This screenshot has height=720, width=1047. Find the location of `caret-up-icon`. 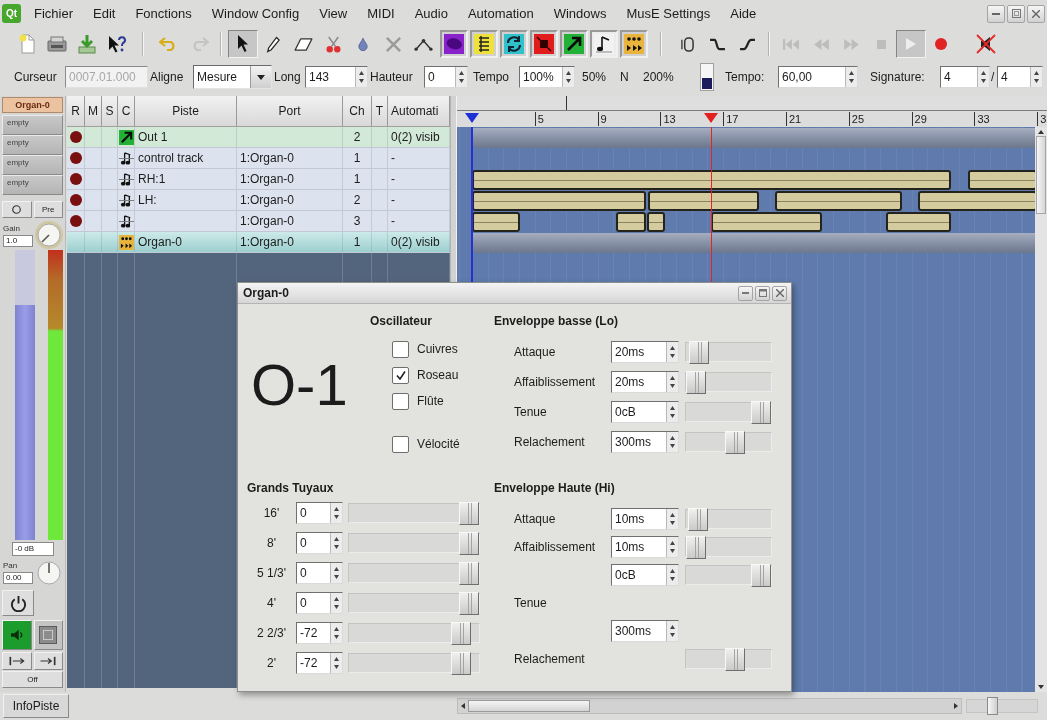

caret-up-icon is located at coordinates (1041, 132).